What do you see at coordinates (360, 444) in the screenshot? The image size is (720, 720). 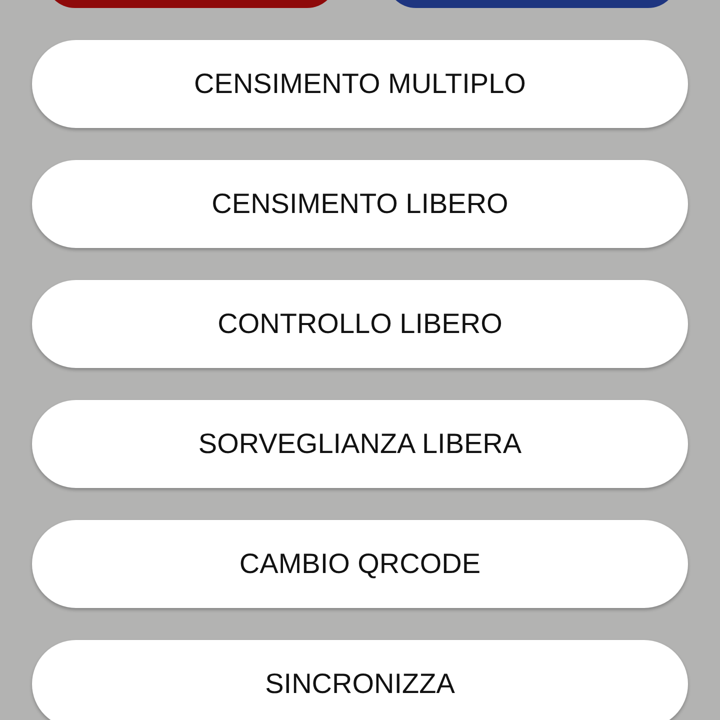 I see `menu-button: SORVEGLIANZA LIBERA` at bounding box center [360, 444].